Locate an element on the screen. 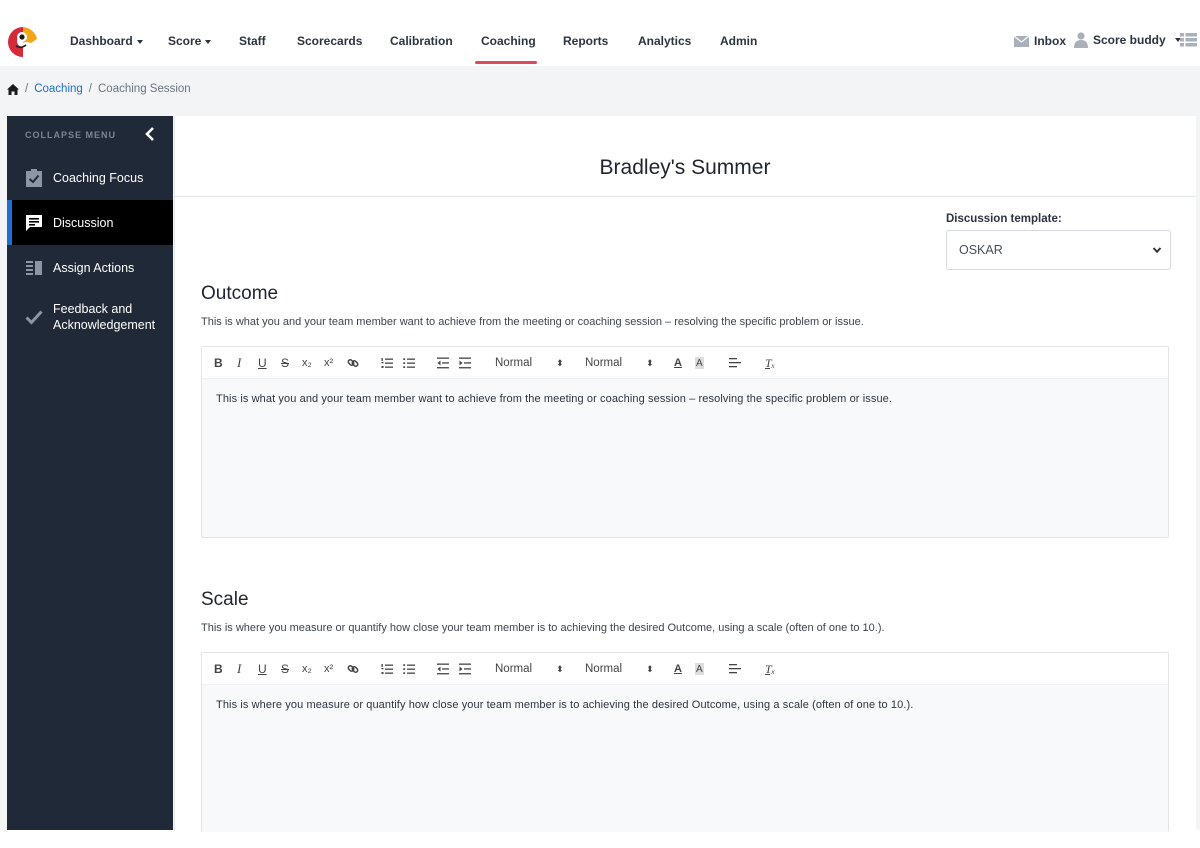 Image resolution: width=1200 pixels, height=848 pixels. breadcrumb-current: Coaching Session is located at coordinates (144, 89).